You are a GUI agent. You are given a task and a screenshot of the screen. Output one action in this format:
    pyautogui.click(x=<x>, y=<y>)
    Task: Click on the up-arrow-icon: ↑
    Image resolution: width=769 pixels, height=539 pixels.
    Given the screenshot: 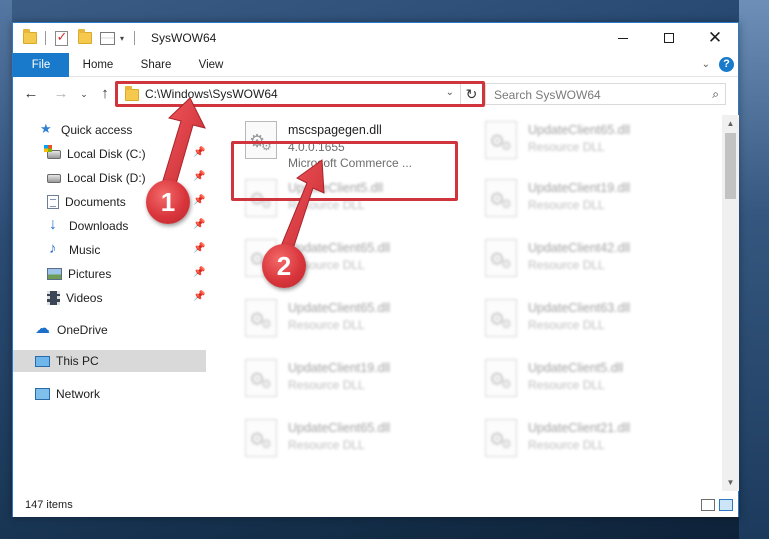 What is the action you would take?
    pyautogui.click(x=105, y=94)
    